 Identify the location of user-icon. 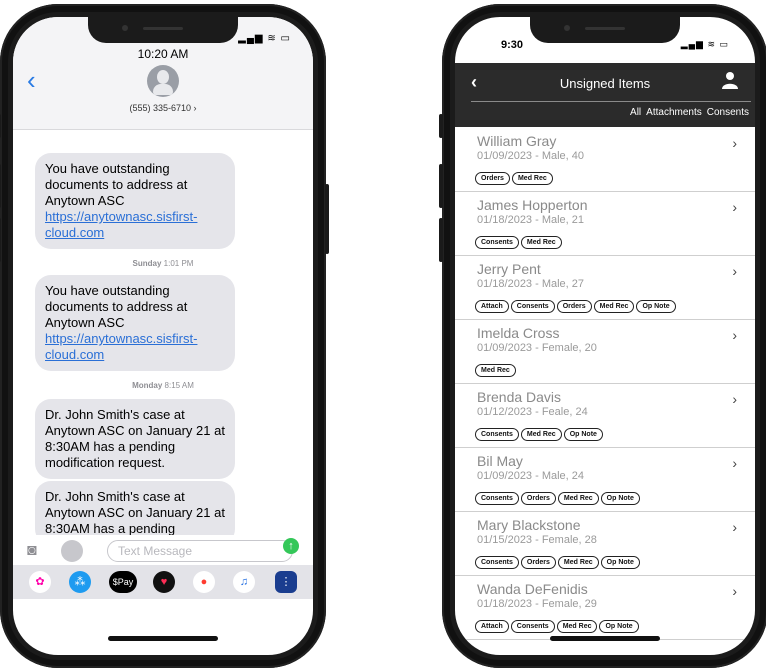
(730, 80).